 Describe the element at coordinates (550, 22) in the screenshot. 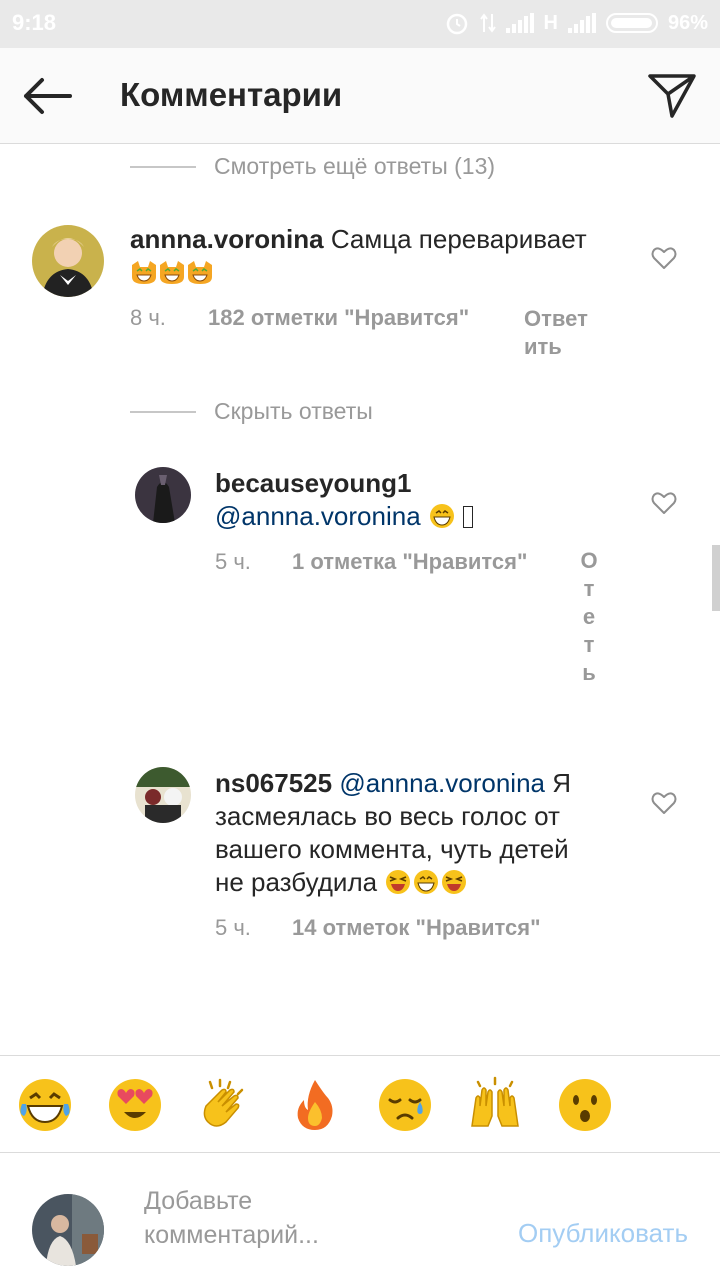

I see `network-type: H` at that location.